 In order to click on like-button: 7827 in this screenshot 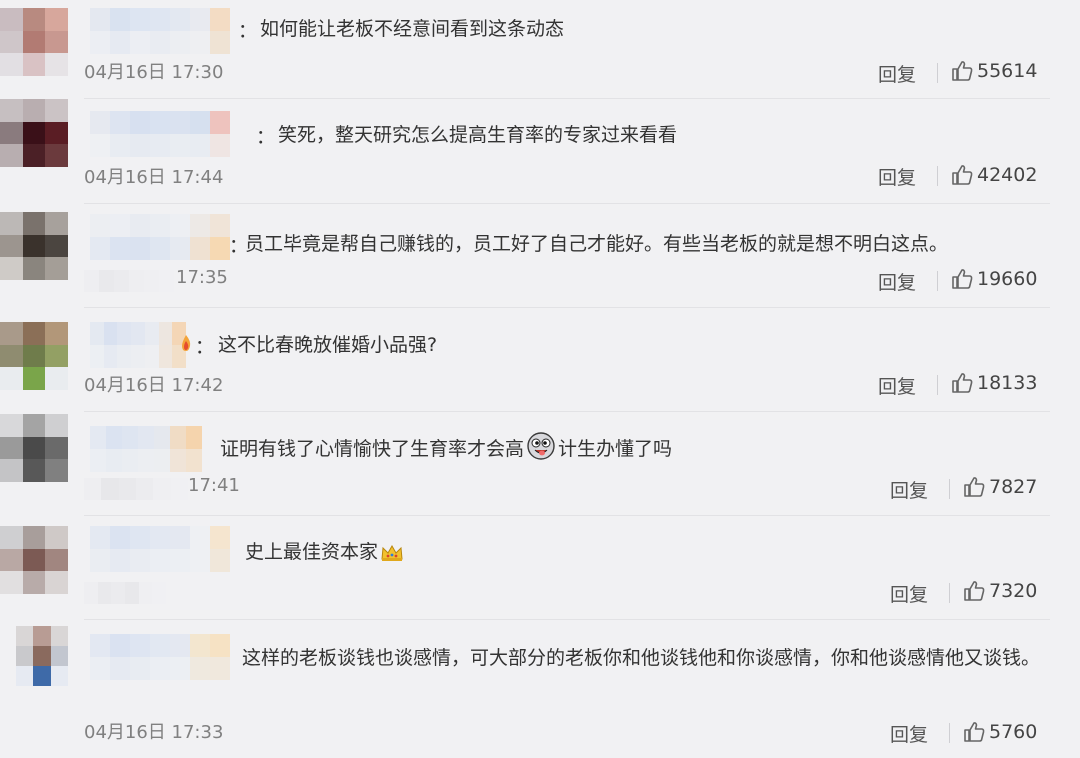, I will do `click(1000, 487)`.